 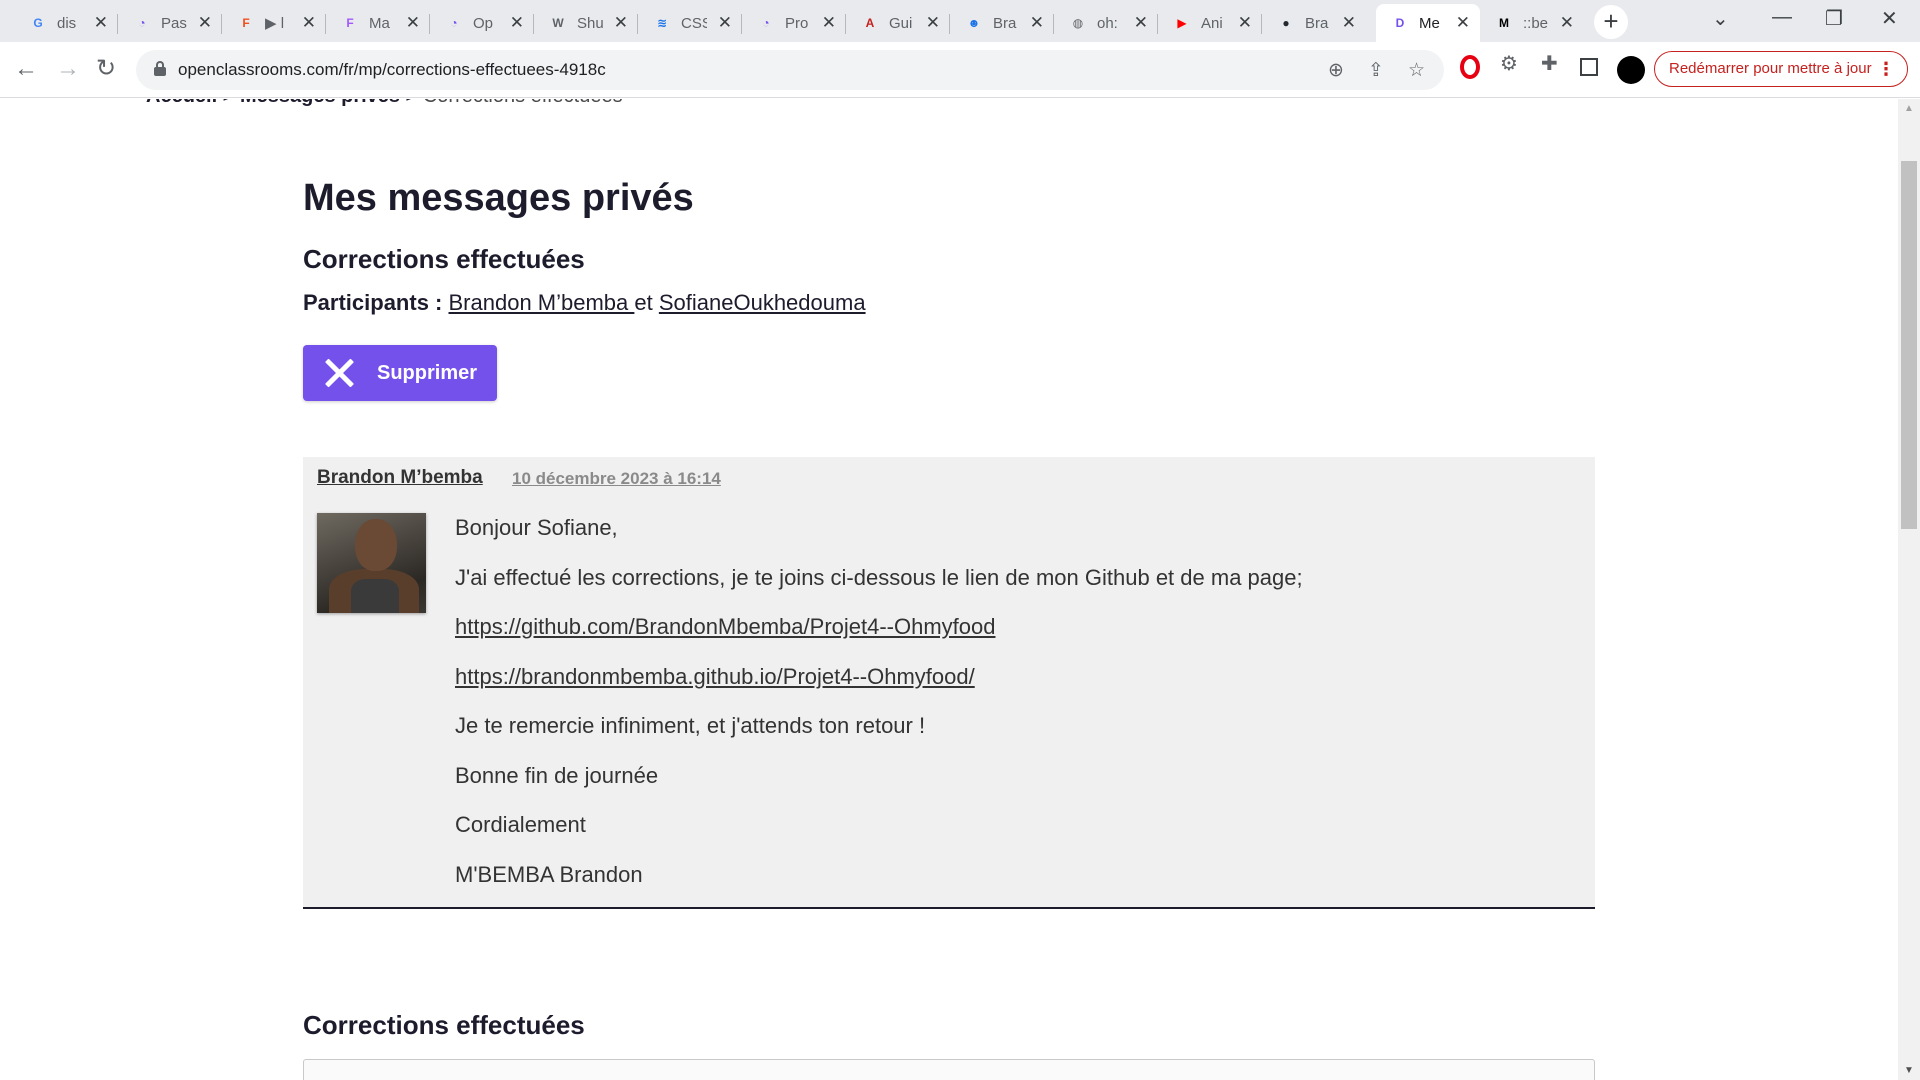 What do you see at coordinates (160, 68) in the screenshot?
I see `lock-icon` at bounding box center [160, 68].